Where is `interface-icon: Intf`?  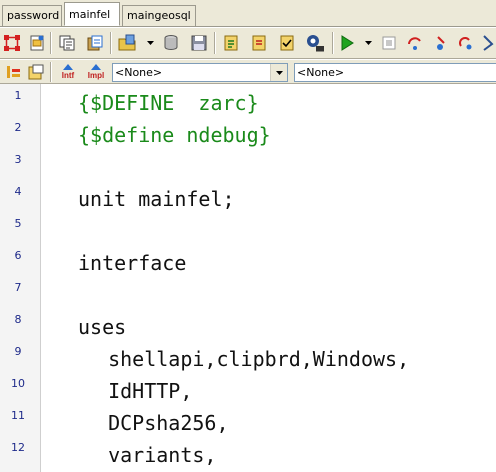
interface-icon: Intf is located at coordinates (68, 71).